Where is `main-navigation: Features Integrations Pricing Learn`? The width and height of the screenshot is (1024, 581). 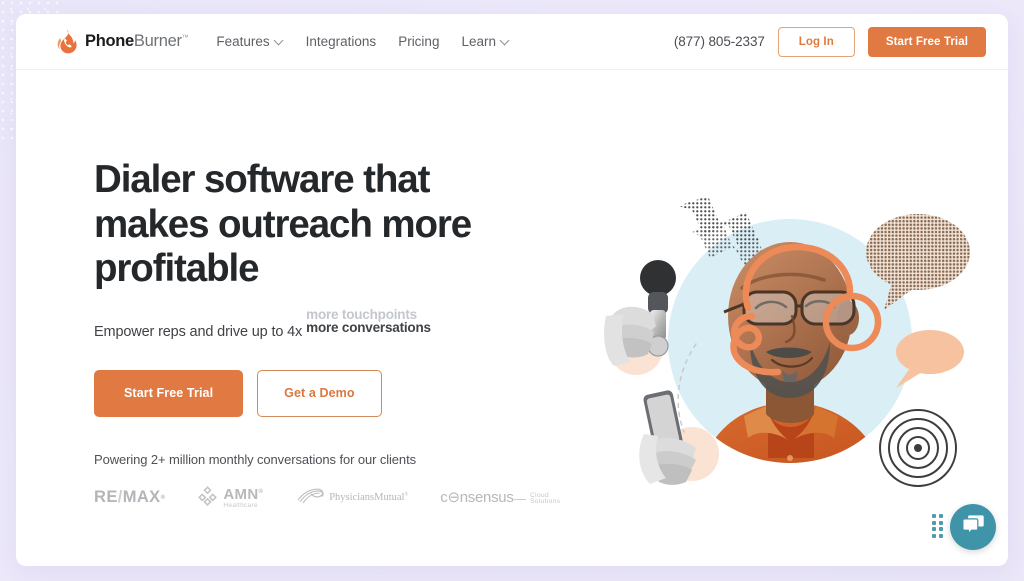 main-navigation: Features Integrations Pricing Learn is located at coordinates (363, 41).